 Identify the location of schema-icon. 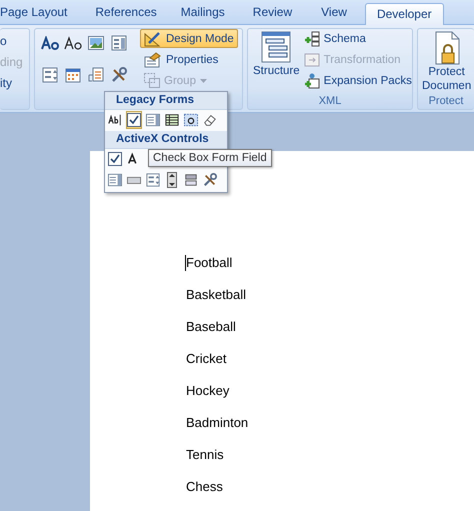
(312, 38).